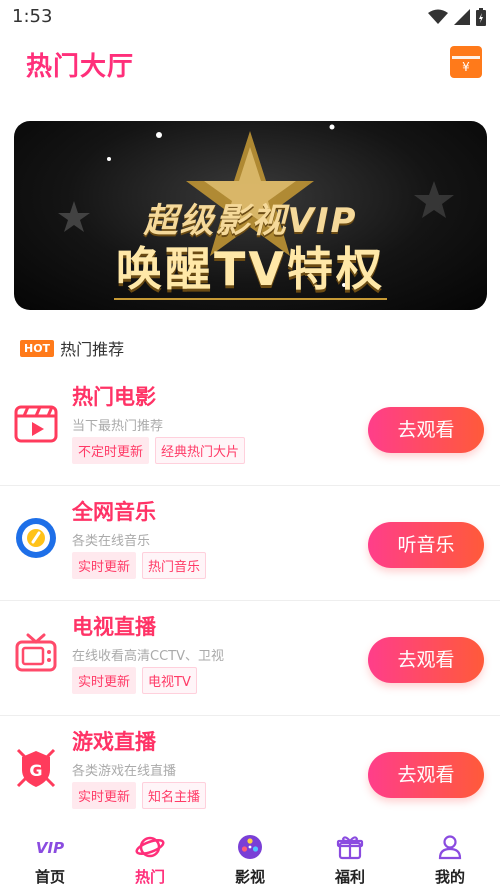  Describe the element at coordinates (174, 795) in the screenshot. I see `item-tag: 知名主播` at that location.